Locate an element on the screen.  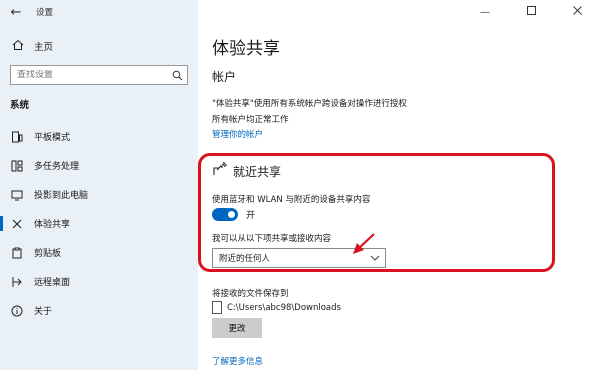
remote-desktop-icon is located at coordinates (17, 282).